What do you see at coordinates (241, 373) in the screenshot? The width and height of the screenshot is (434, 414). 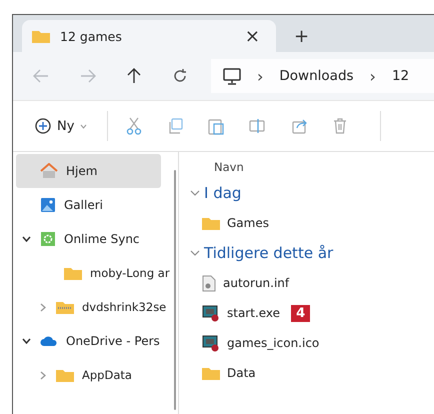 I see `file-name: Data` at bounding box center [241, 373].